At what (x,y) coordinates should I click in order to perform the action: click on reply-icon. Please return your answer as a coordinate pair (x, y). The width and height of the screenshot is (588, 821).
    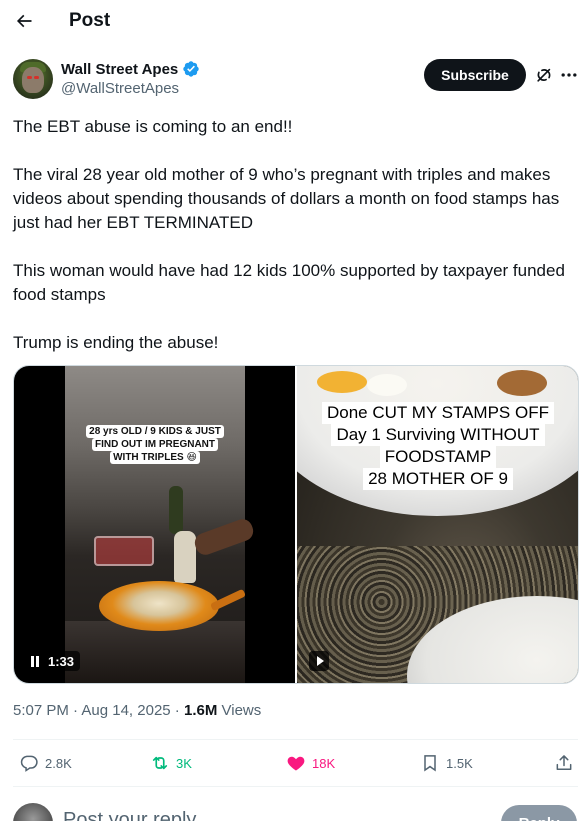
    Looking at the image, I should click on (29, 763).